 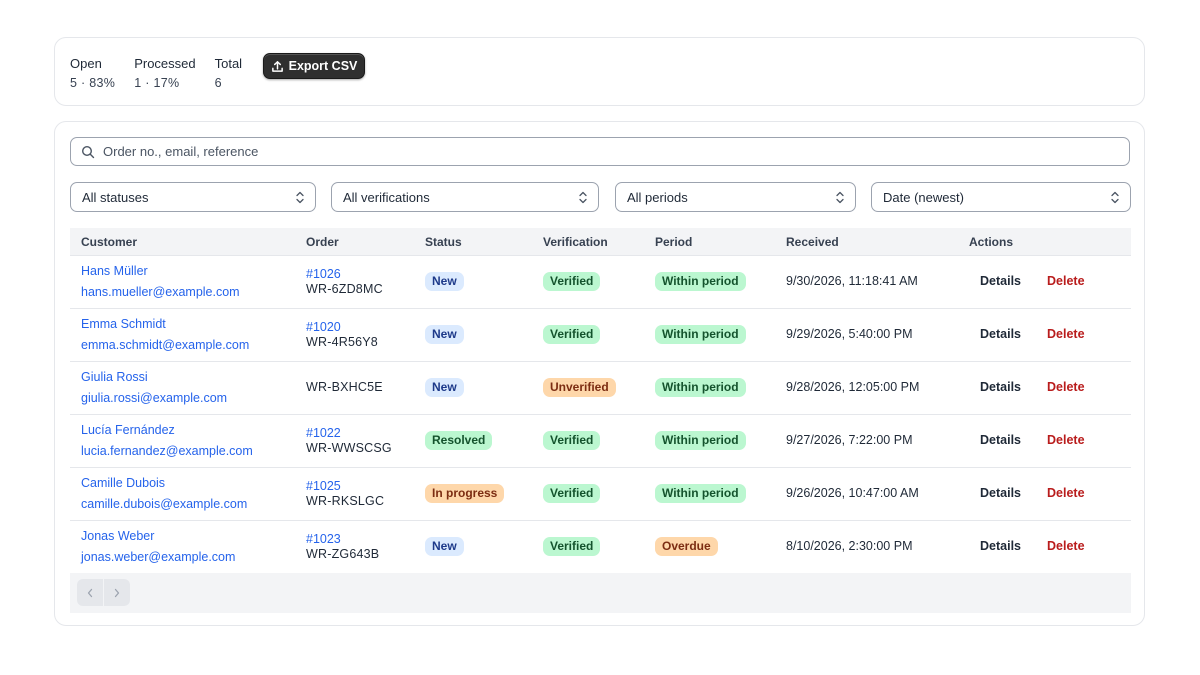 I want to click on status-filter-value: All statuses, so click(x=115, y=197).